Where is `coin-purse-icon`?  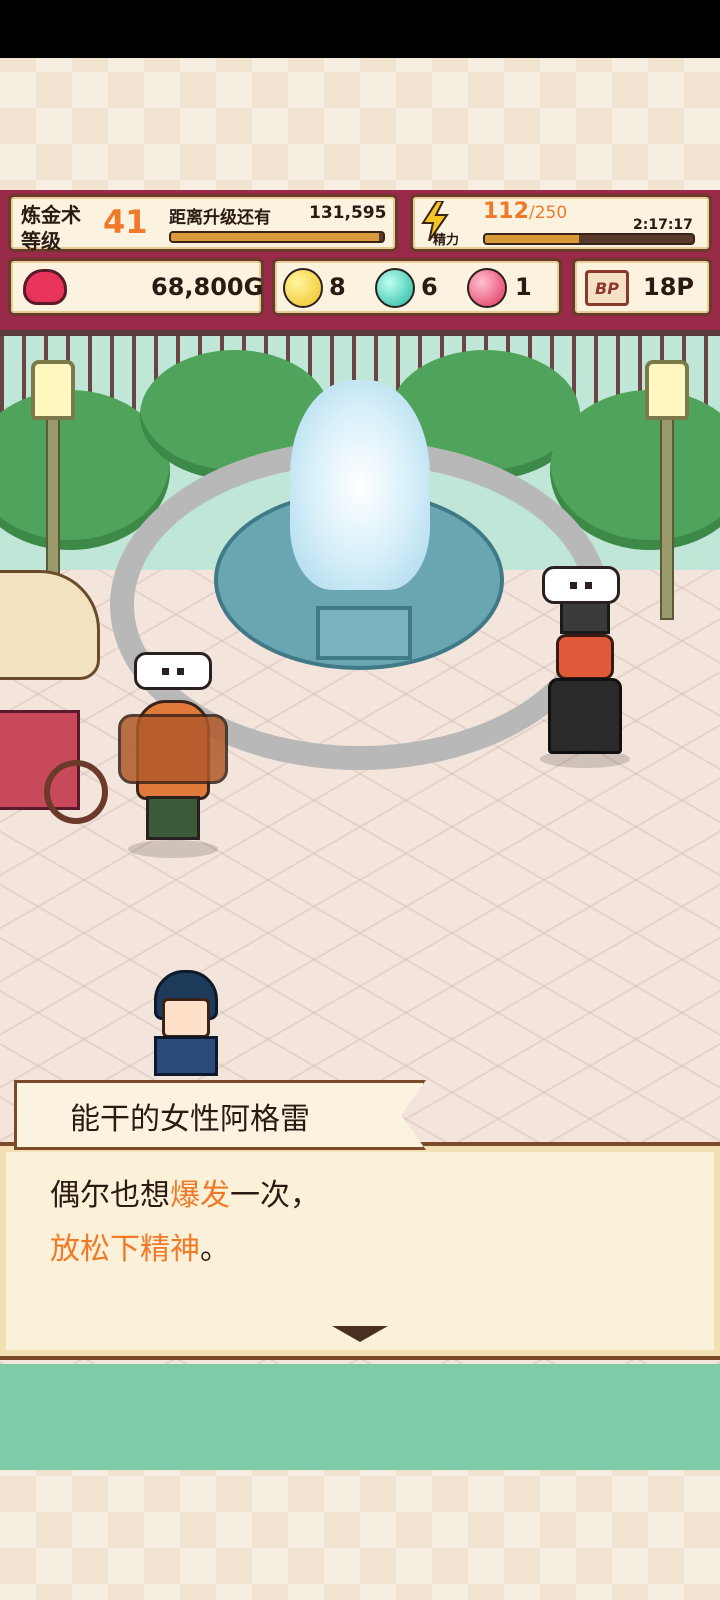 coin-purse-icon is located at coordinates (45, 287).